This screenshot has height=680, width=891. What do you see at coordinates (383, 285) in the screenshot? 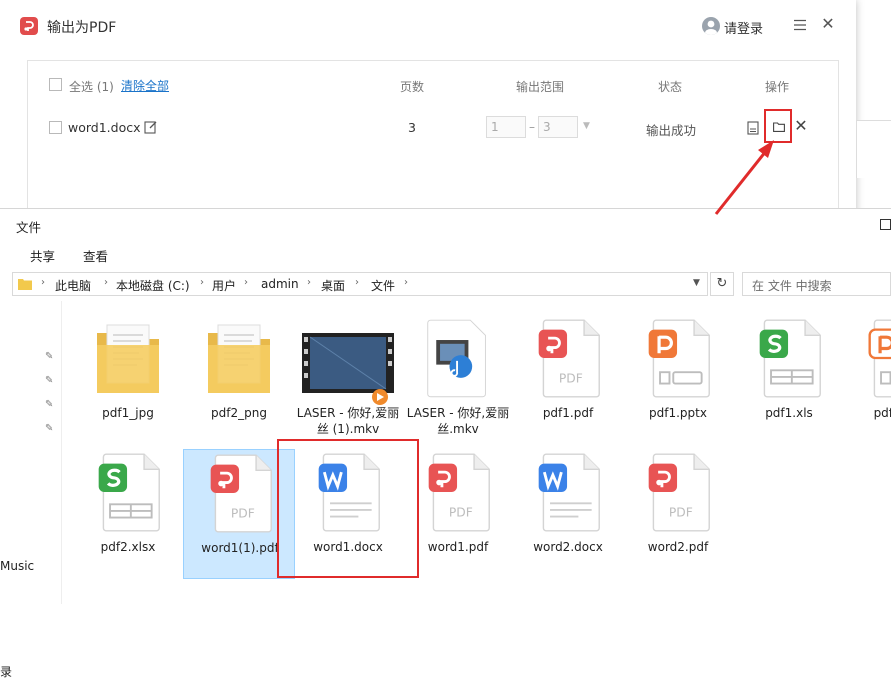
I see `breadcrumb-item: 文件` at bounding box center [383, 285].